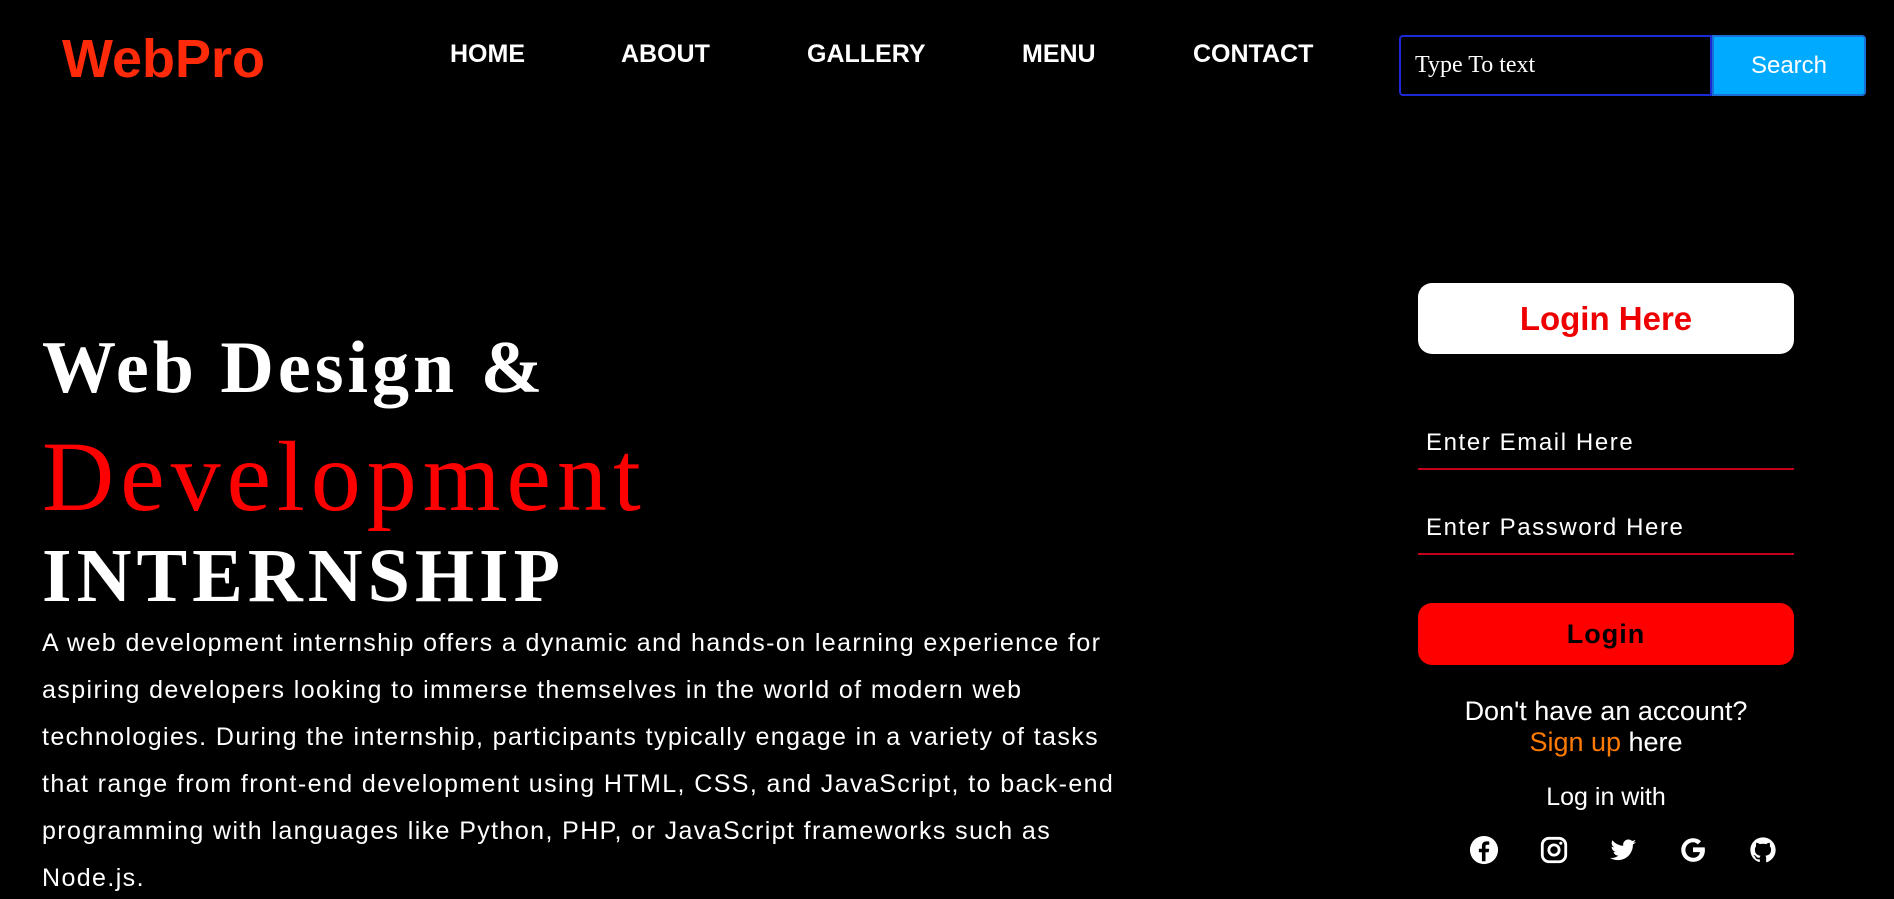  I want to click on twitter-icon, so click(1623, 850).